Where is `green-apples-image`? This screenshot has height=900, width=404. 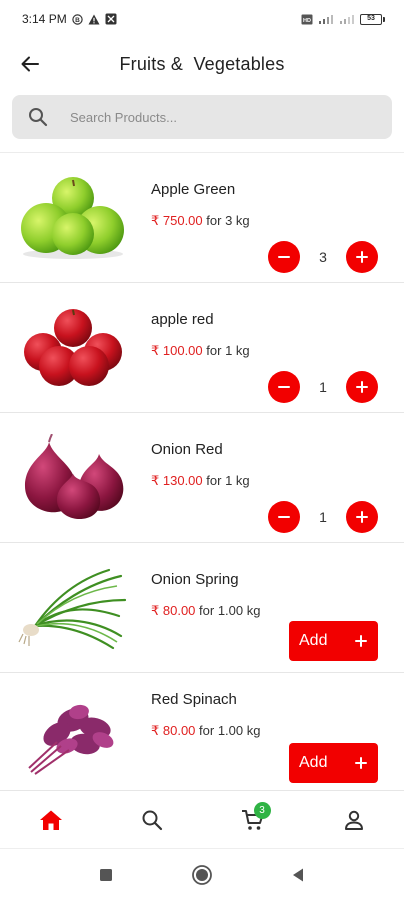 green-apples-image is located at coordinates (73, 218).